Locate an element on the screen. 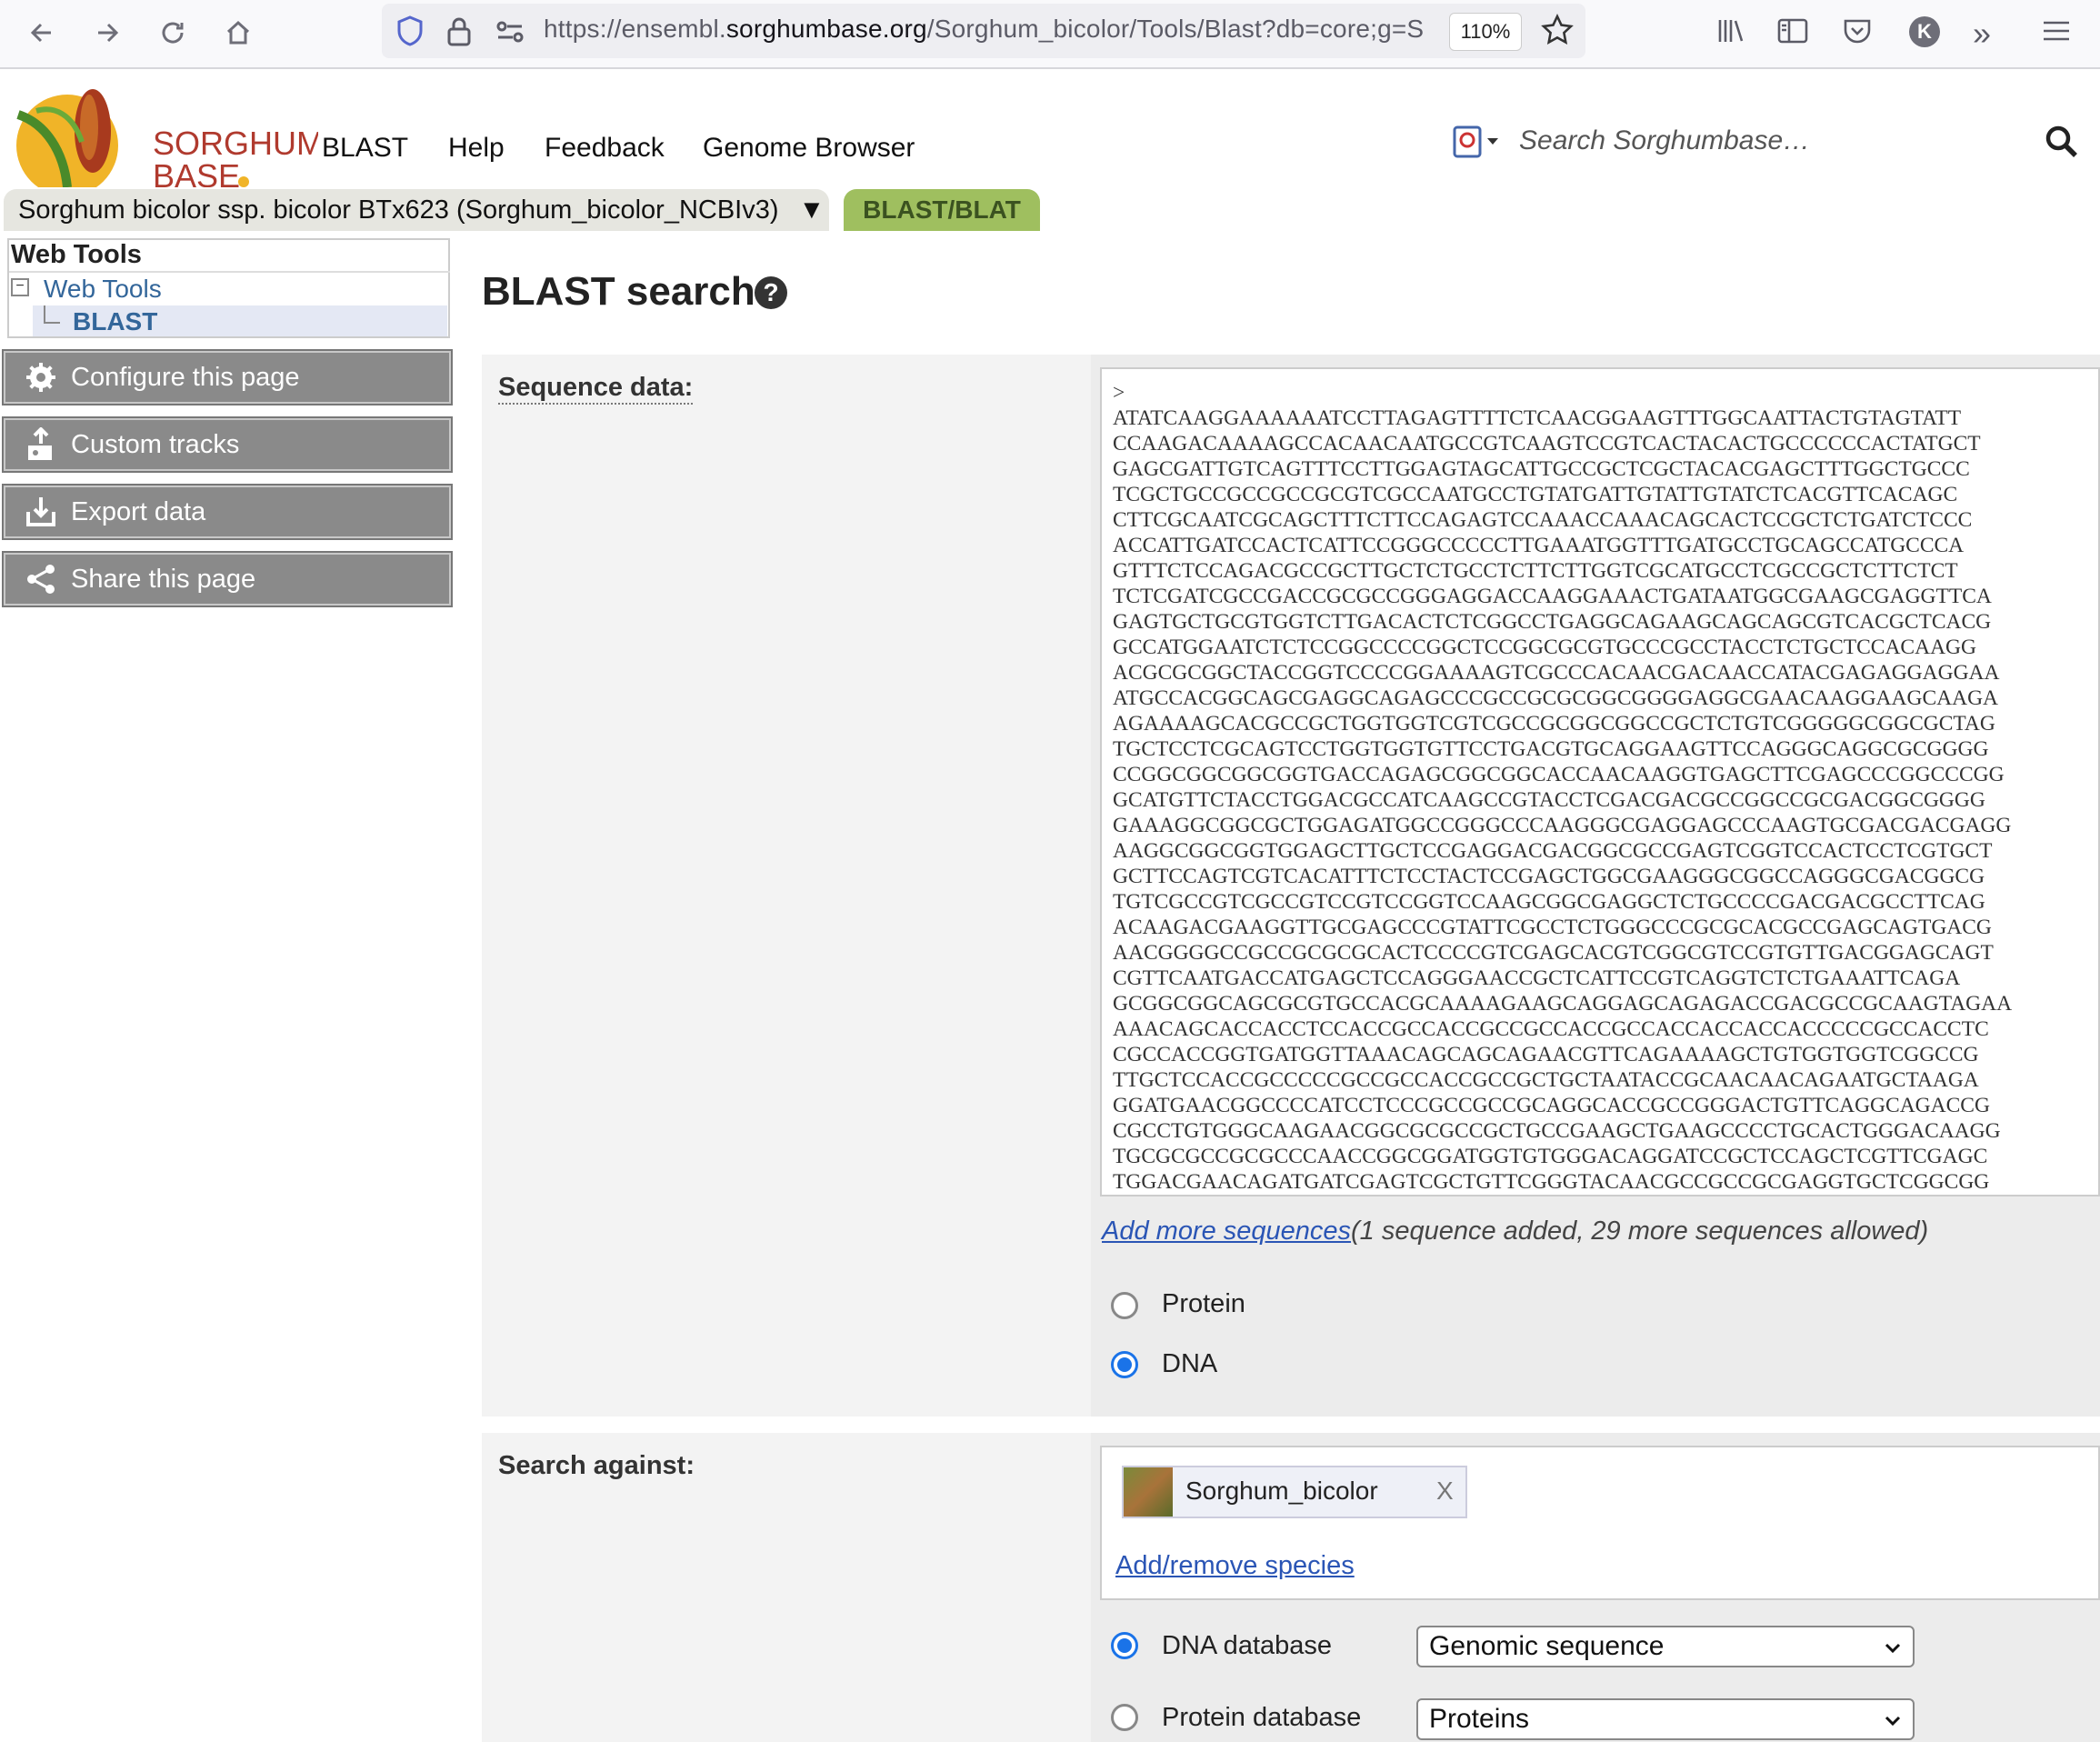 This screenshot has width=2100, height=1742. chevron-down-icon: ▼ is located at coordinates (812, 210).